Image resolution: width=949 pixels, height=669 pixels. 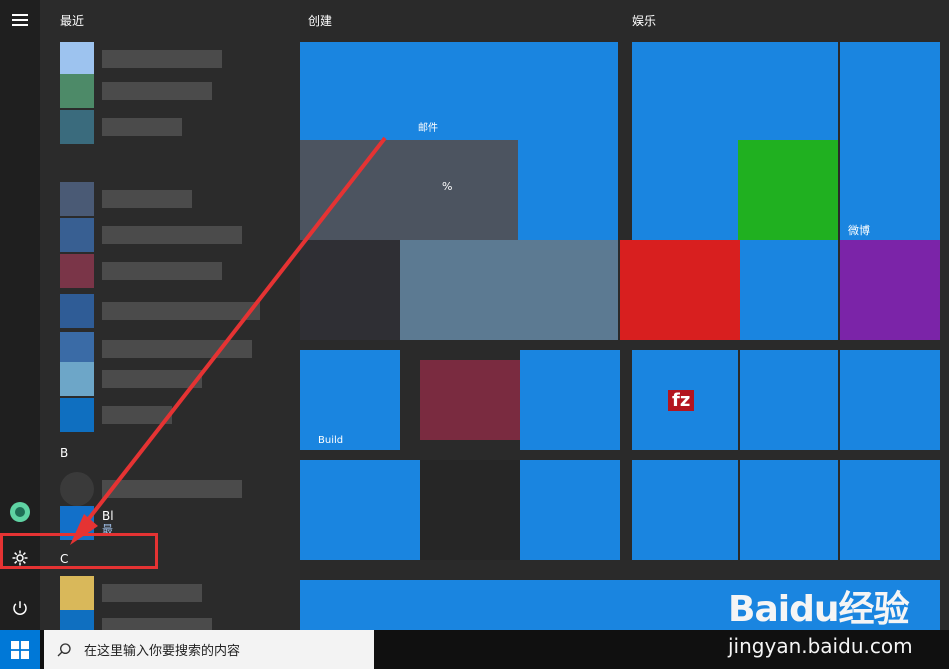 I want to click on settings-highlight-box, so click(x=79, y=551).